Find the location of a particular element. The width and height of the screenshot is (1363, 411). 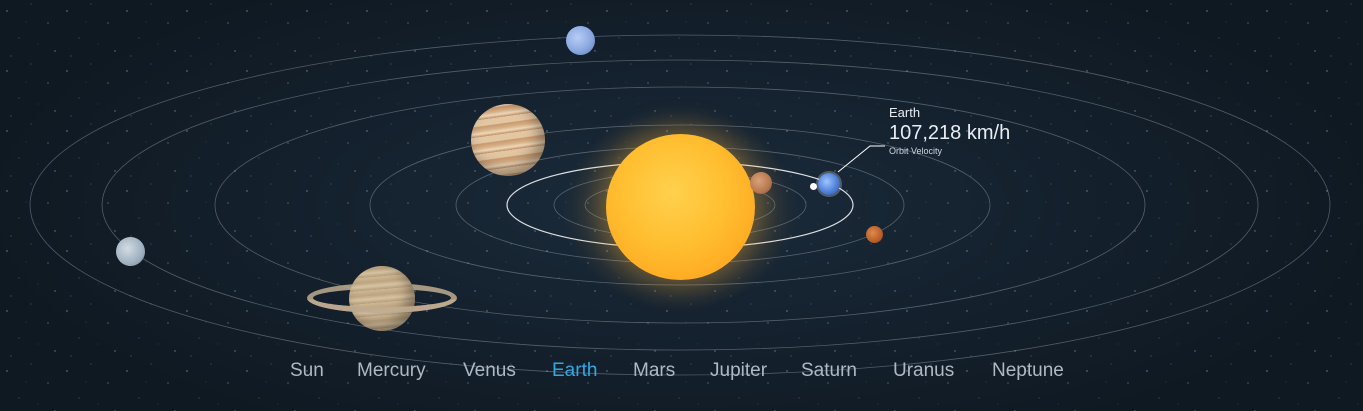

jupiter-icon is located at coordinates (508, 140).